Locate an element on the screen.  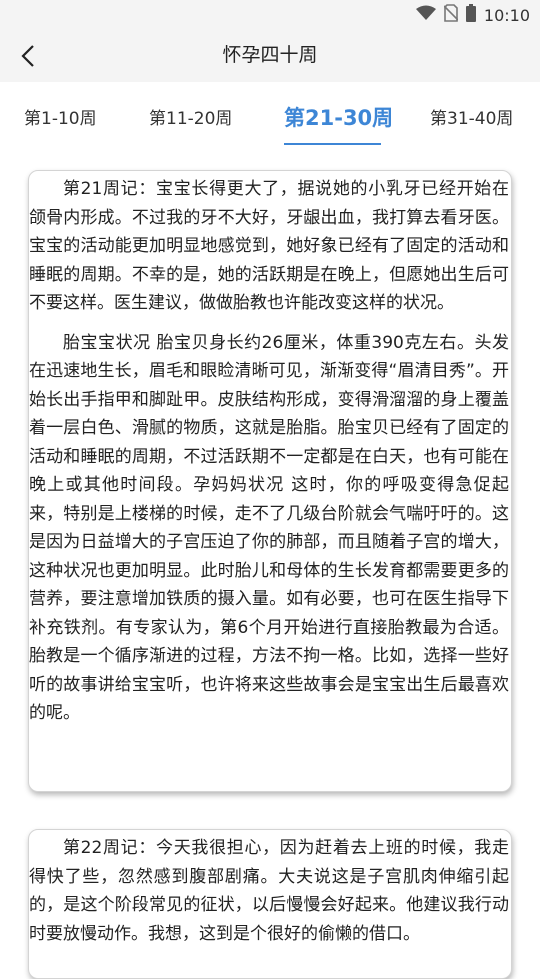
status-bar: 10:10 is located at coordinates (270, 15).